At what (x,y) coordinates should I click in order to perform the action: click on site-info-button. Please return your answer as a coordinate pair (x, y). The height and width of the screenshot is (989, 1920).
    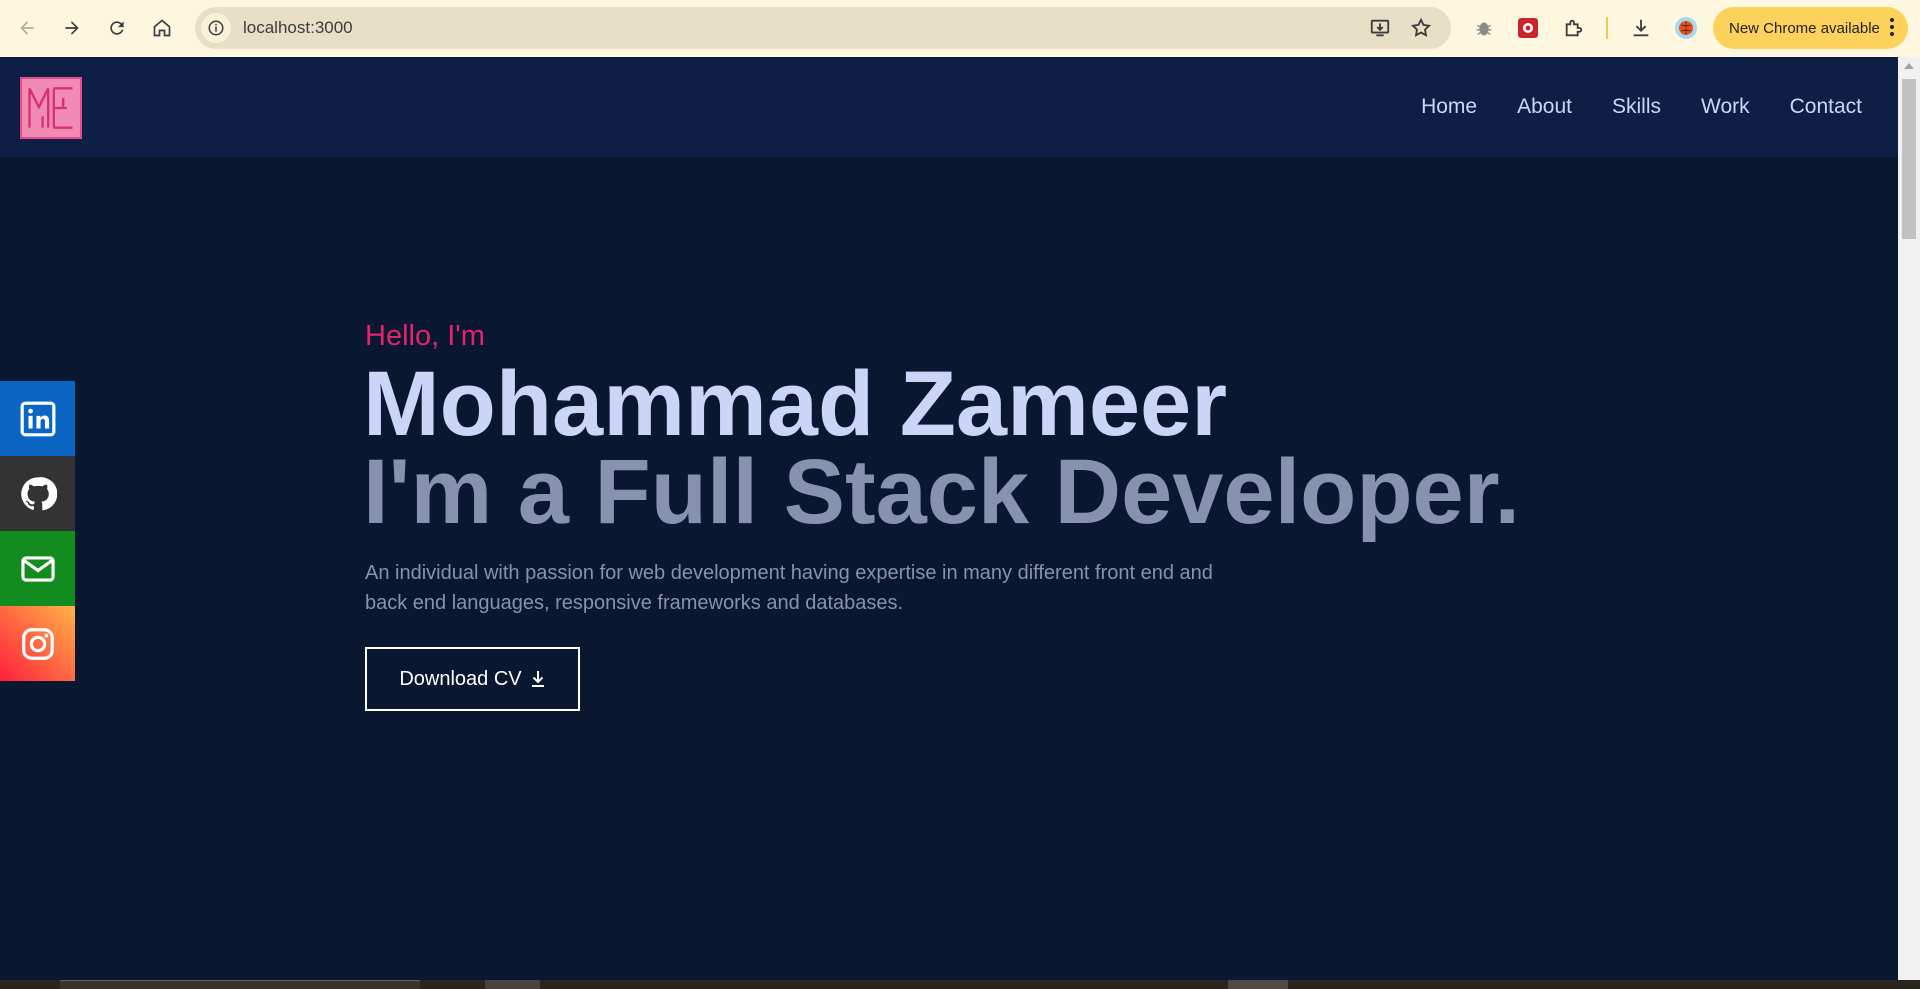
    Looking at the image, I should click on (216, 28).